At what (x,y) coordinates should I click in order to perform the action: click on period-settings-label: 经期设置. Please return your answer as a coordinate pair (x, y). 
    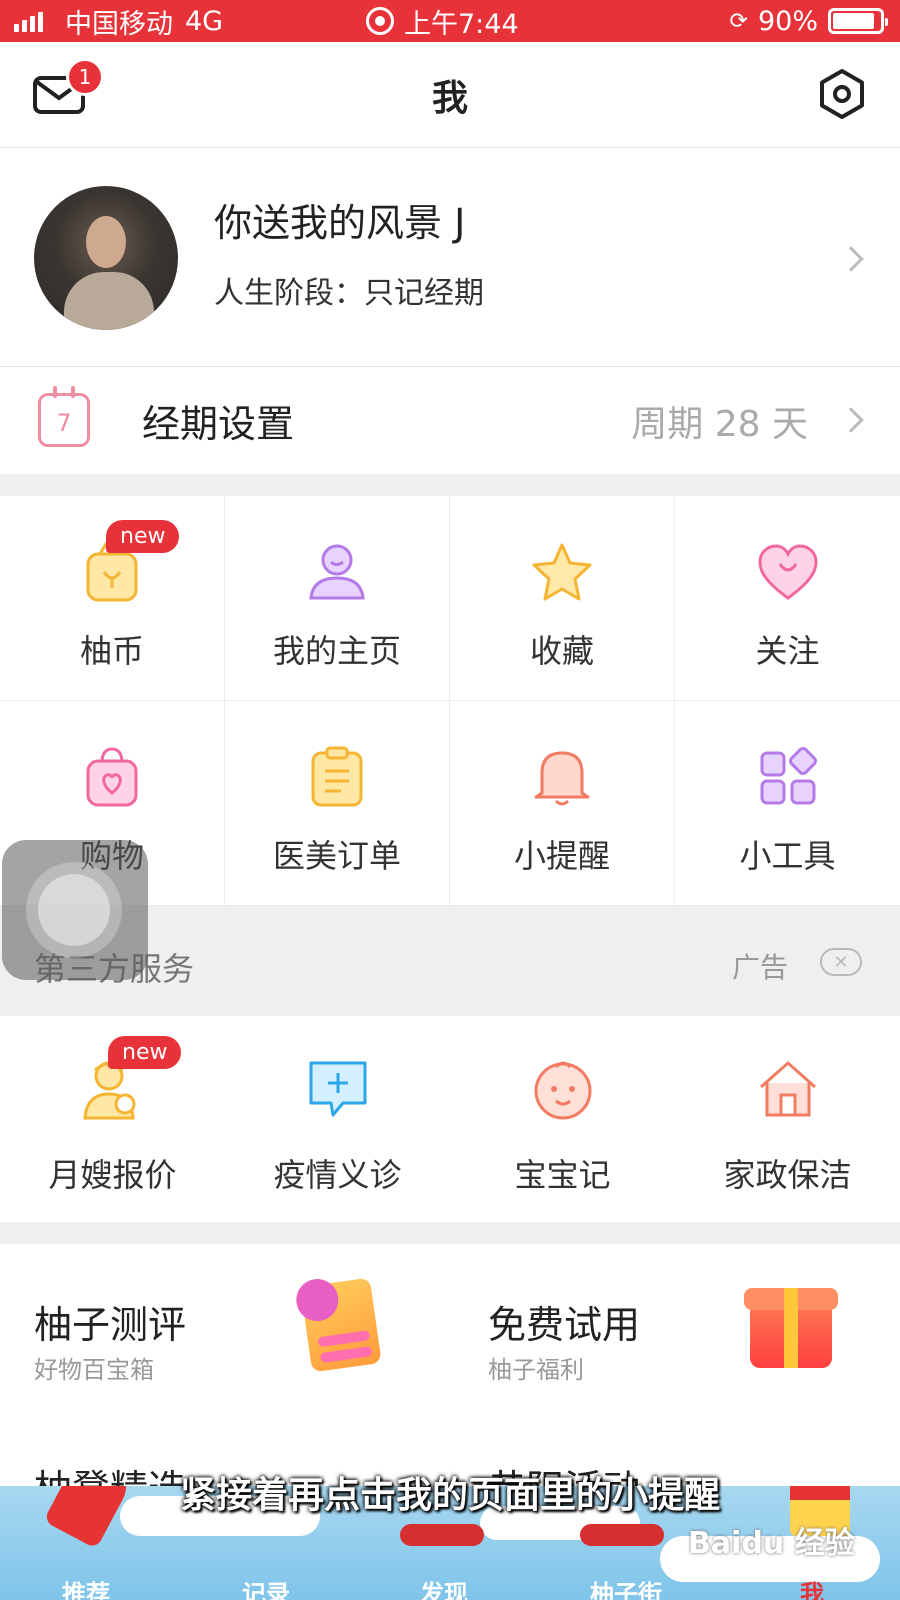
    Looking at the image, I should click on (218, 424).